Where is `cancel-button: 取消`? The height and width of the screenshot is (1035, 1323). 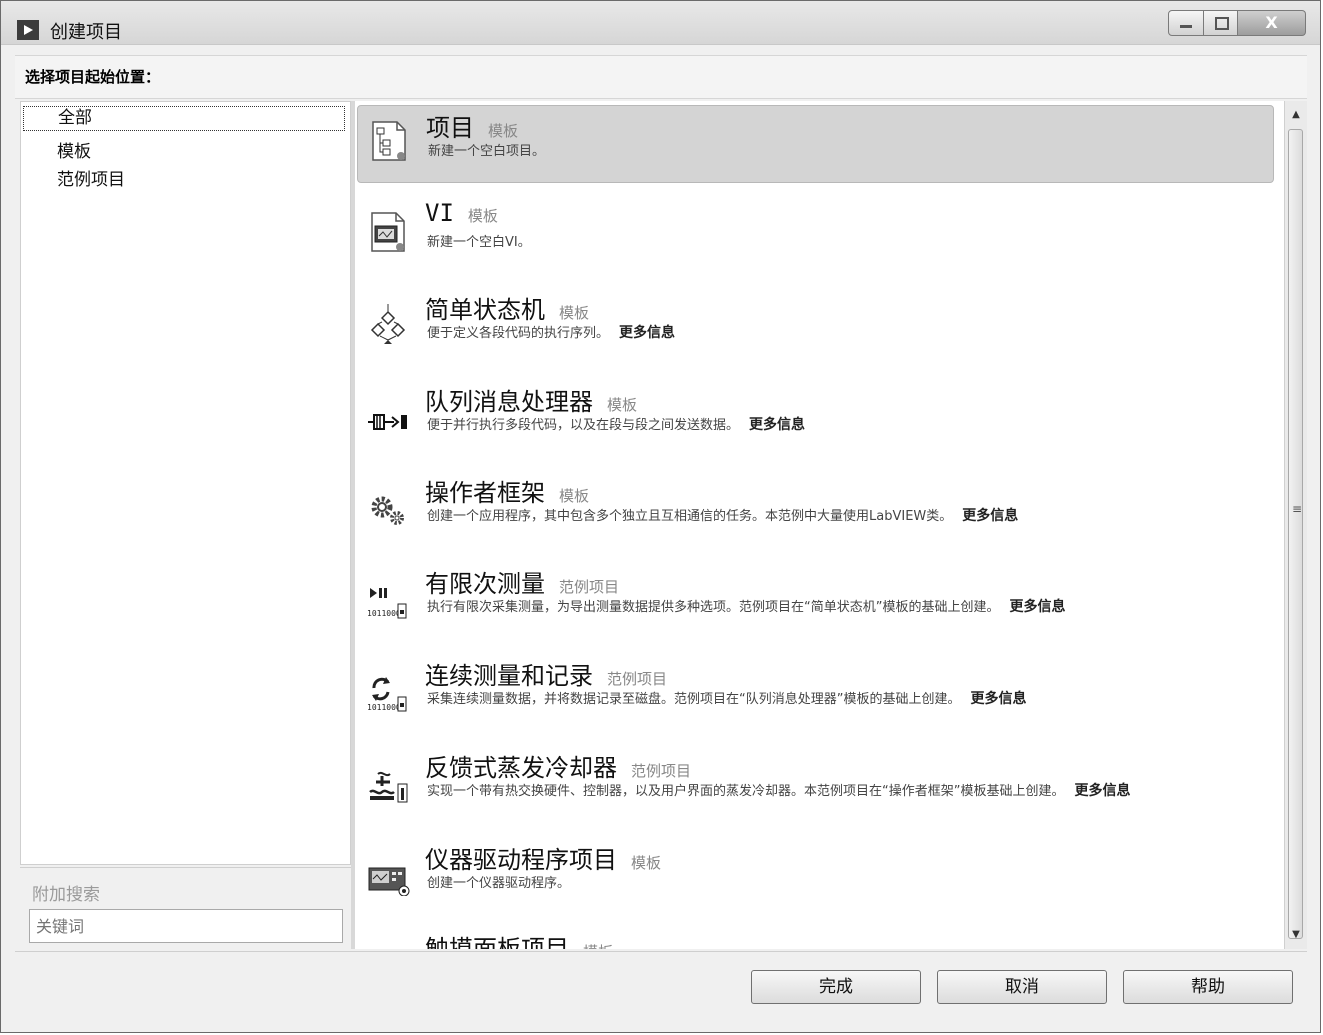
cancel-button: 取消 is located at coordinates (1022, 987).